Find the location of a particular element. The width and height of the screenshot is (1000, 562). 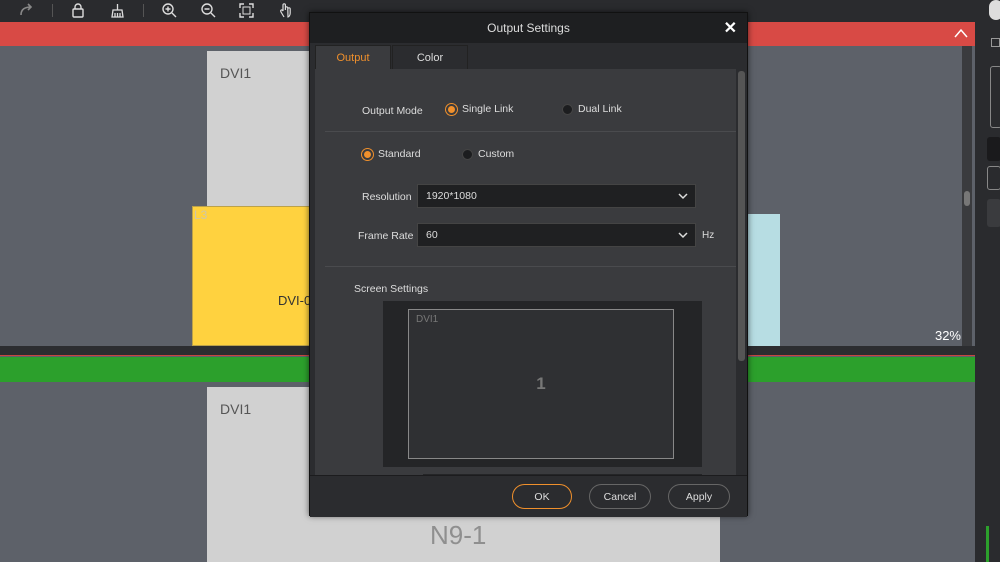

panel-button is located at coordinates (994, 10).